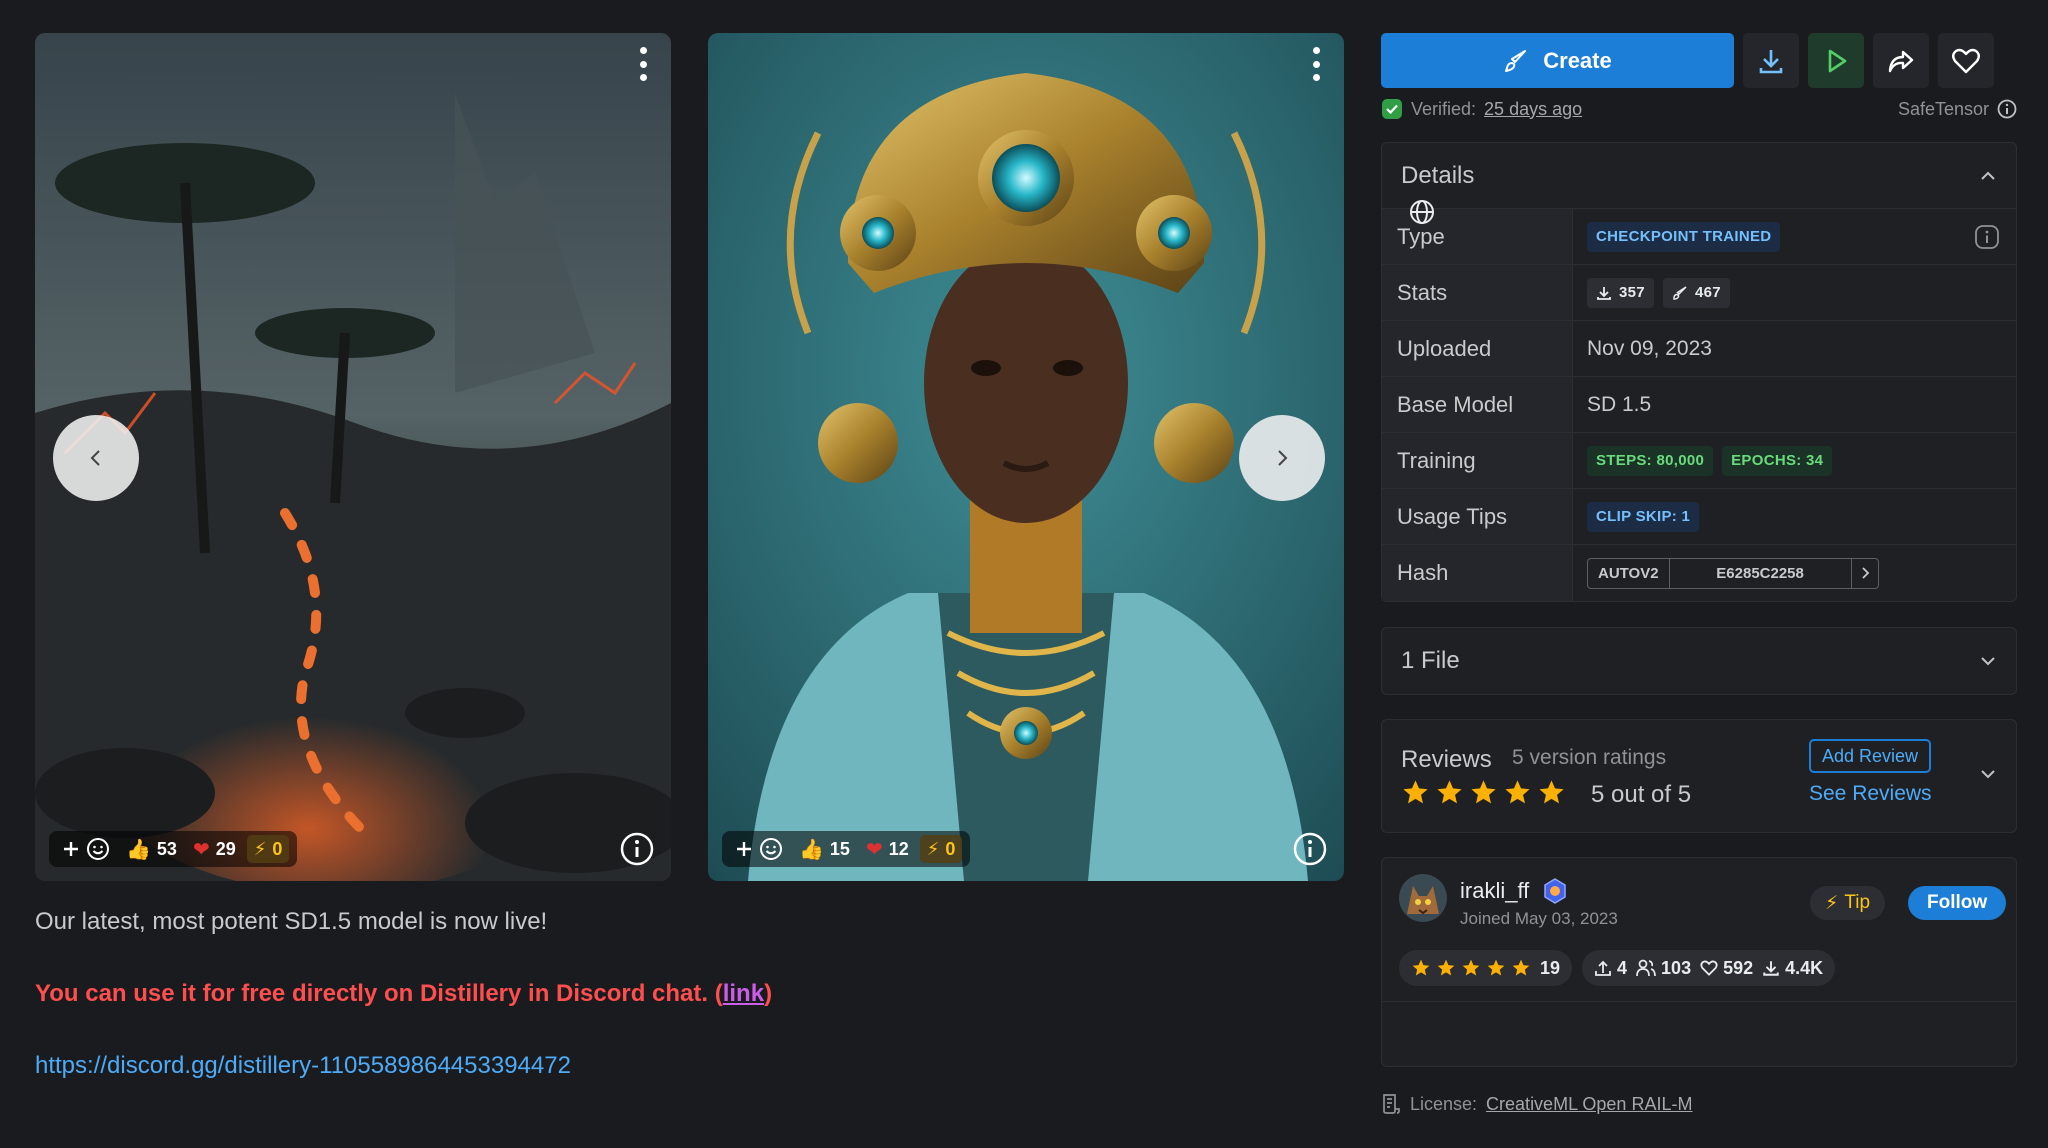 The height and width of the screenshot is (1148, 2048). What do you see at coordinates (1699, 405) in the screenshot?
I see `detail-row-base-model: Base Model SD 1.5` at bounding box center [1699, 405].